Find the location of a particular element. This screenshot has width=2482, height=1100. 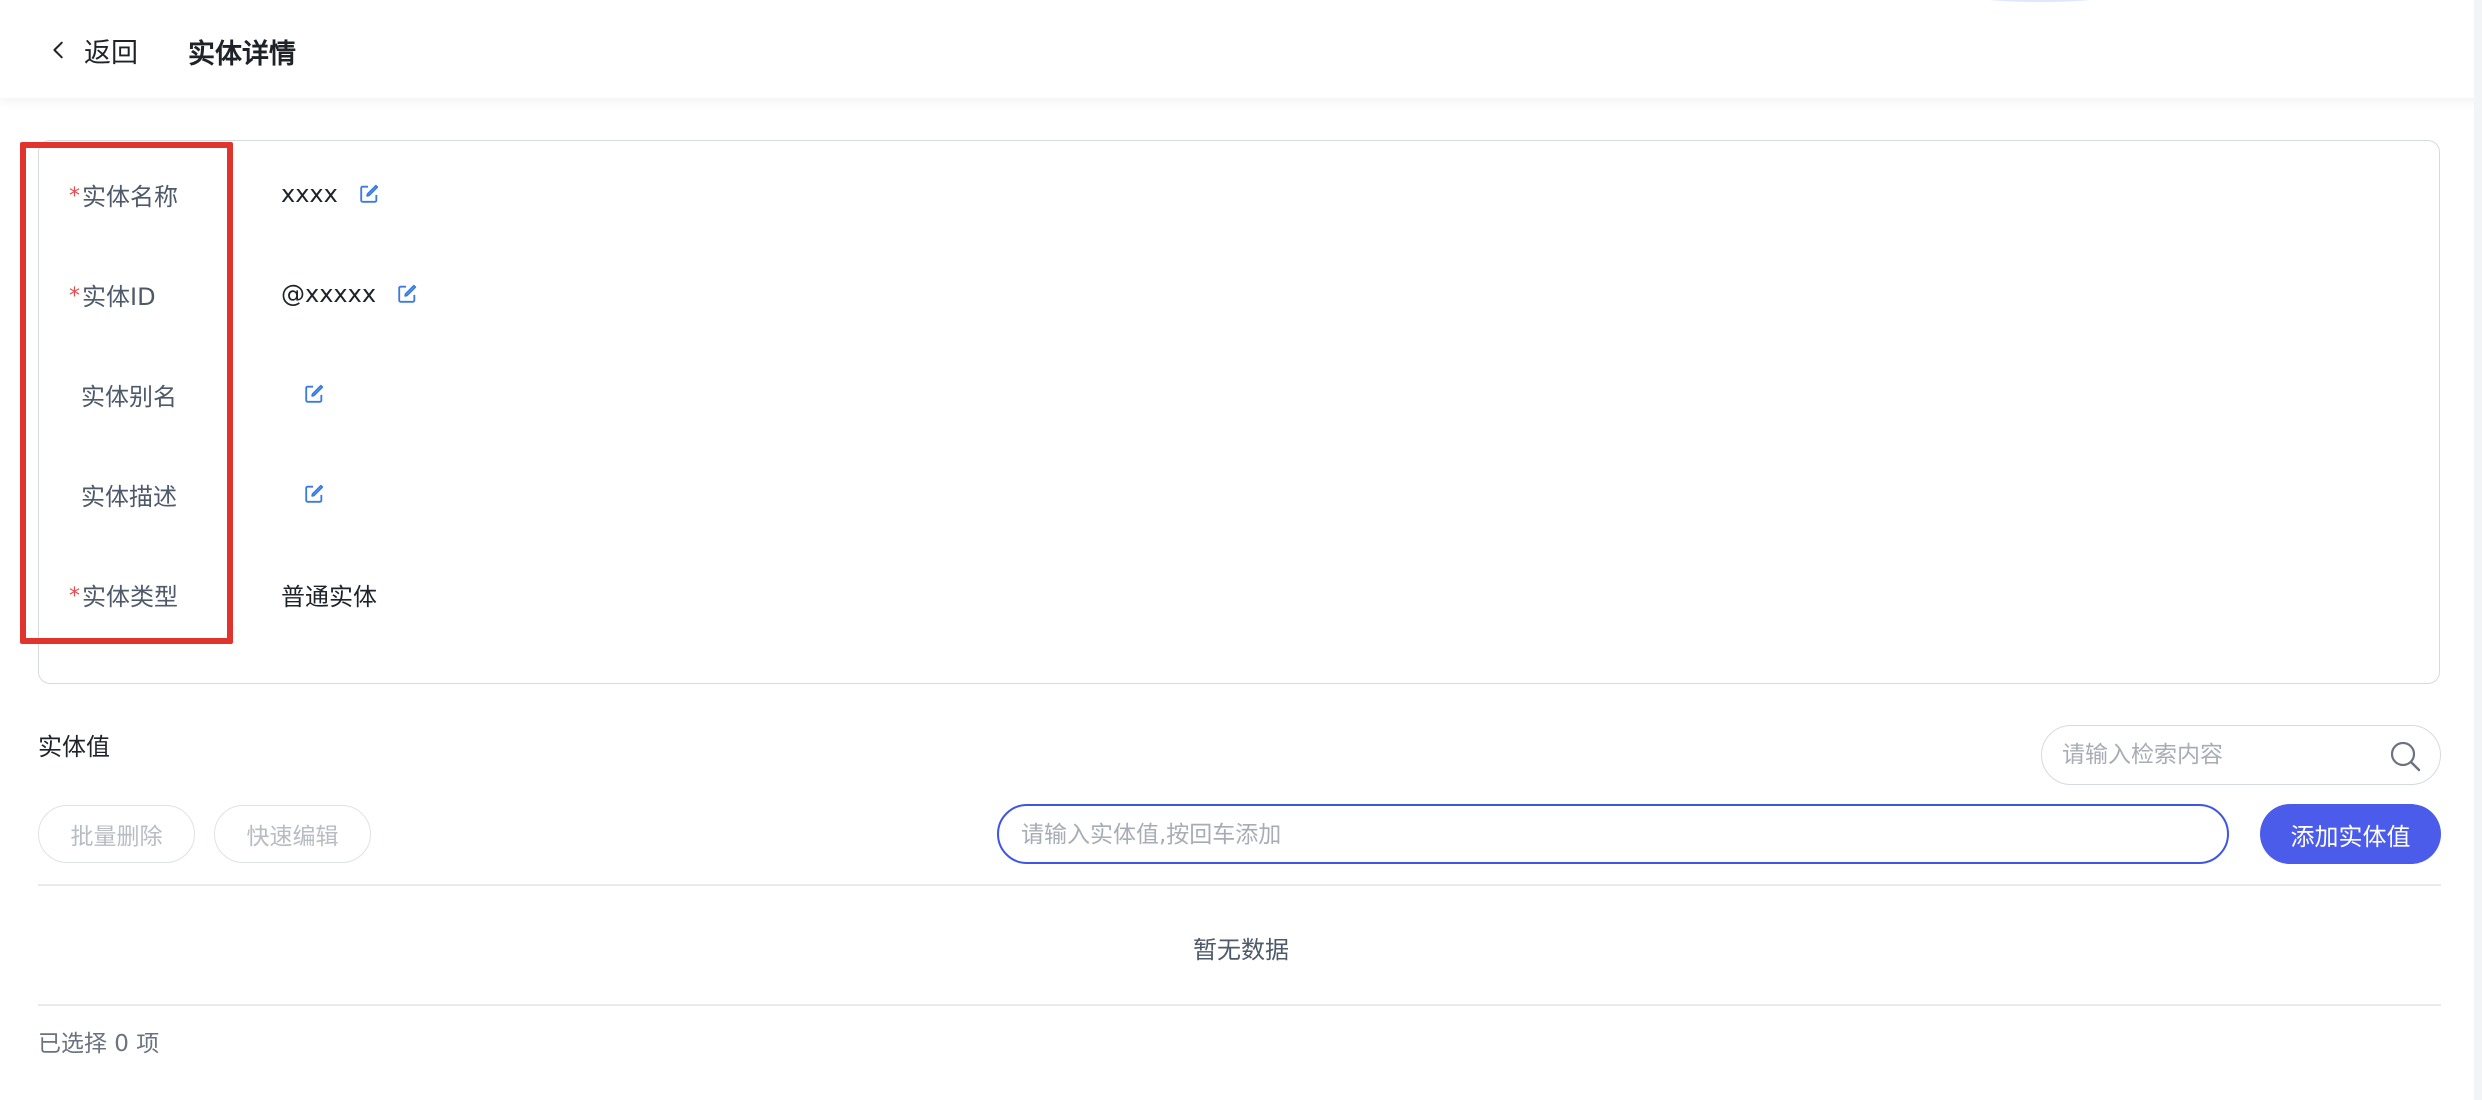

search-box is located at coordinates (2241, 755).